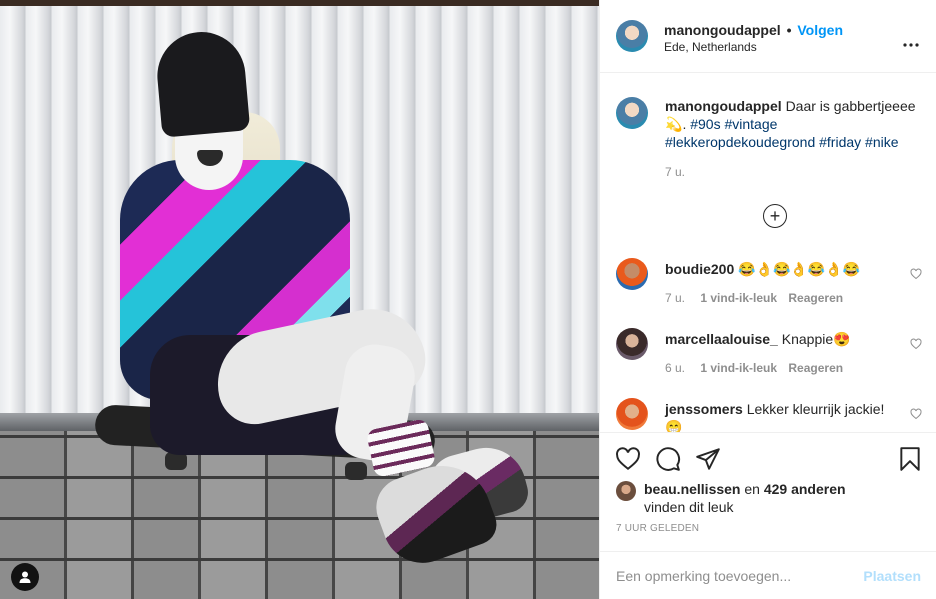 The height and width of the screenshot is (599, 936). Describe the element at coordinates (675, 298) in the screenshot. I see `comment-time: 7 u.` at that location.